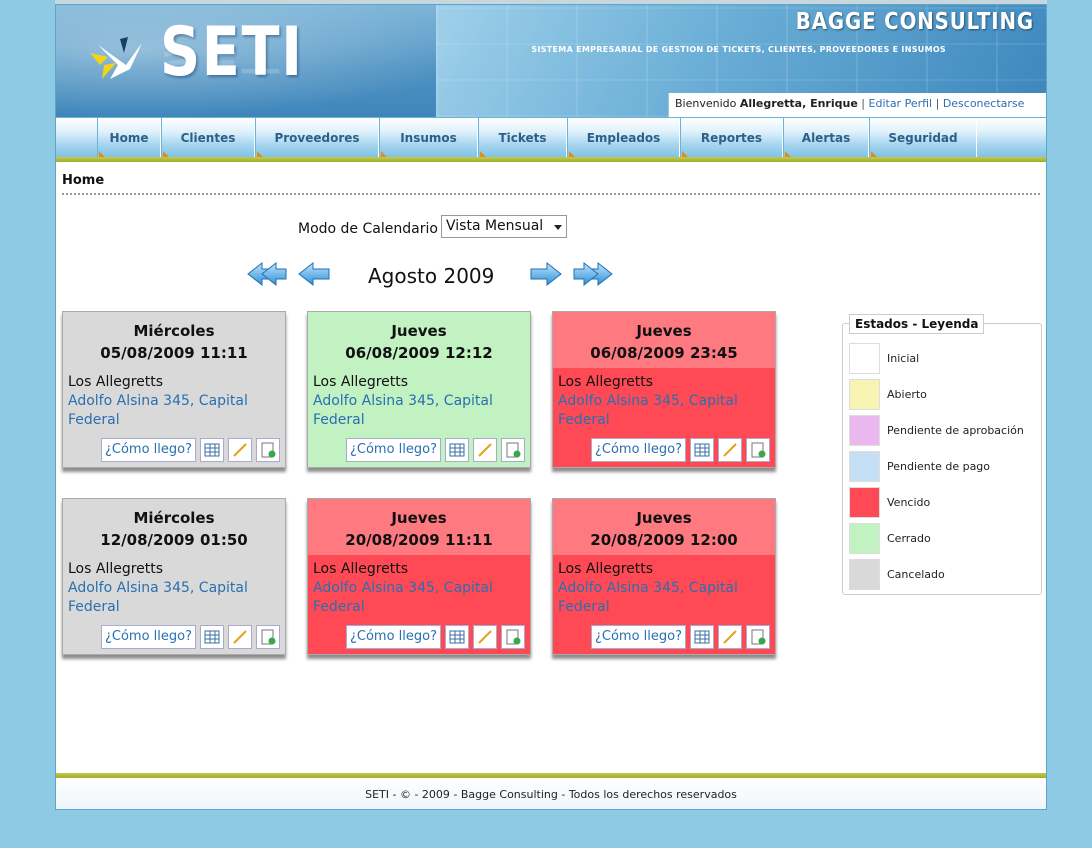 This screenshot has width=1092, height=848. Describe the element at coordinates (368, 229) in the screenshot. I see `calendar-mode-label: Modo de Calendario` at that location.